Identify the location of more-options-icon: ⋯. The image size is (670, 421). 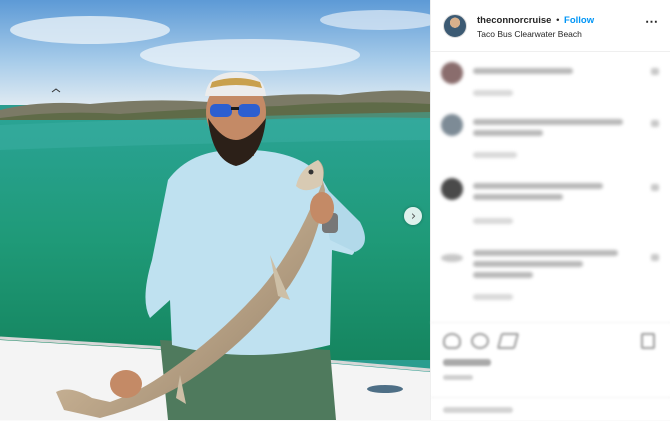
(651, 22).